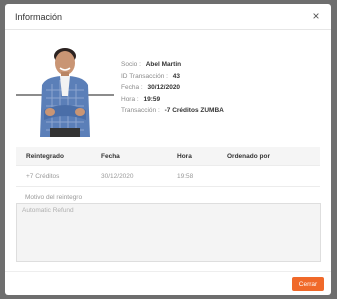  What do you see at coordinates (168, 271) in the screenshot?
I see `footer-divider` at bounding box center [168, 271].